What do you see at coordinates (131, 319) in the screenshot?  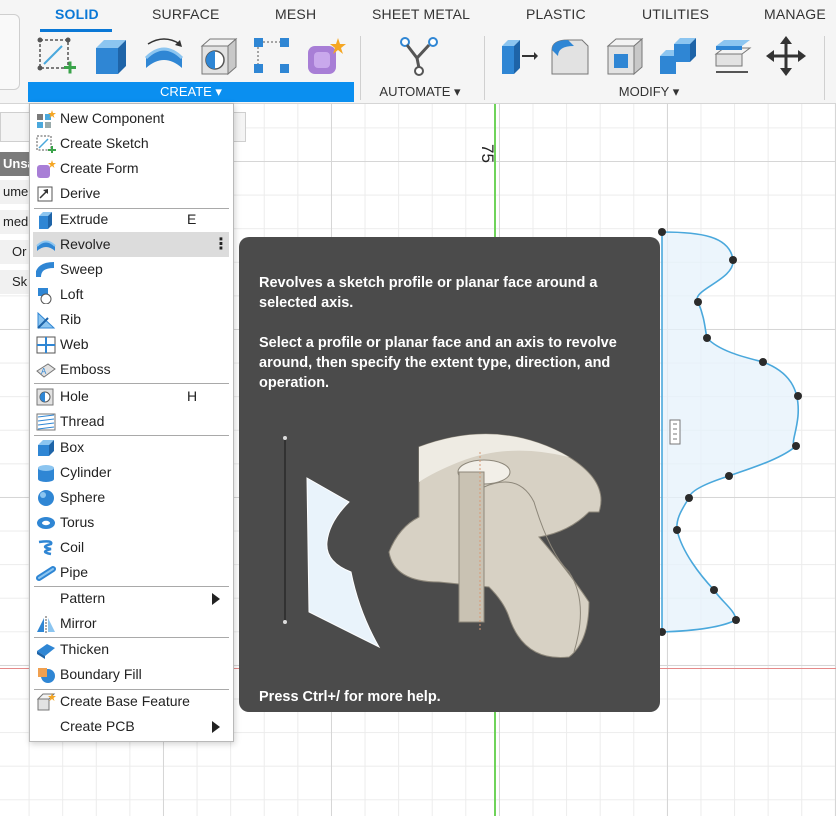 I see `menu-item-rib: Rib` at bounding box center [131, 319].